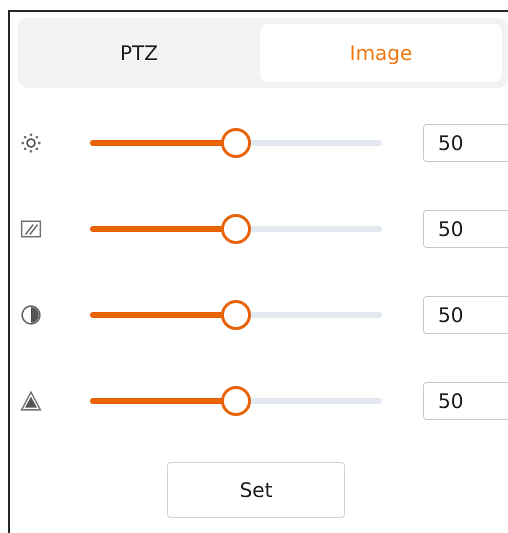  I want to click on set-button: Set, so click(256, 490).